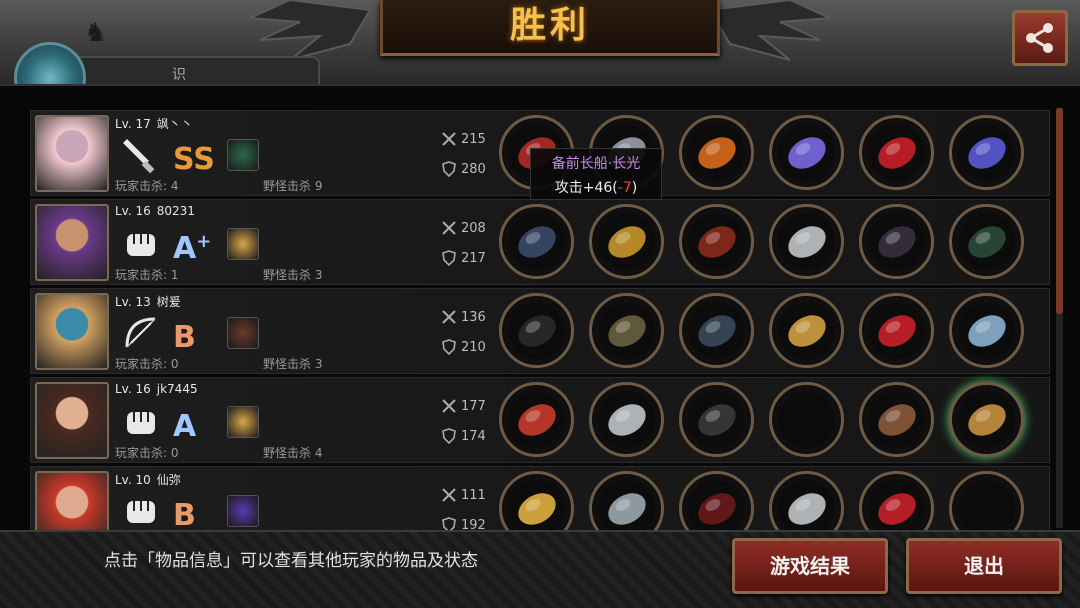 The image size is (1080, 608). I want to click on tooltip-stat: 攻击+46(-7), so click(596, 188).